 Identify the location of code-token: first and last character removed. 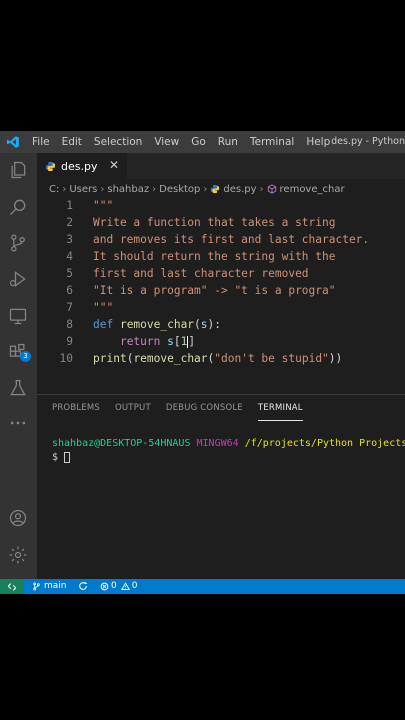
(201, 273).